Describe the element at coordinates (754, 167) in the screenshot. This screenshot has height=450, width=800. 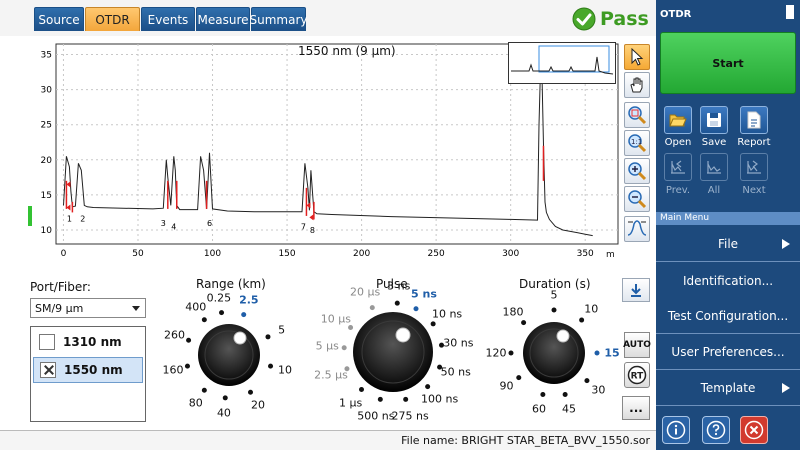
I see `next-trace-button` at that location.